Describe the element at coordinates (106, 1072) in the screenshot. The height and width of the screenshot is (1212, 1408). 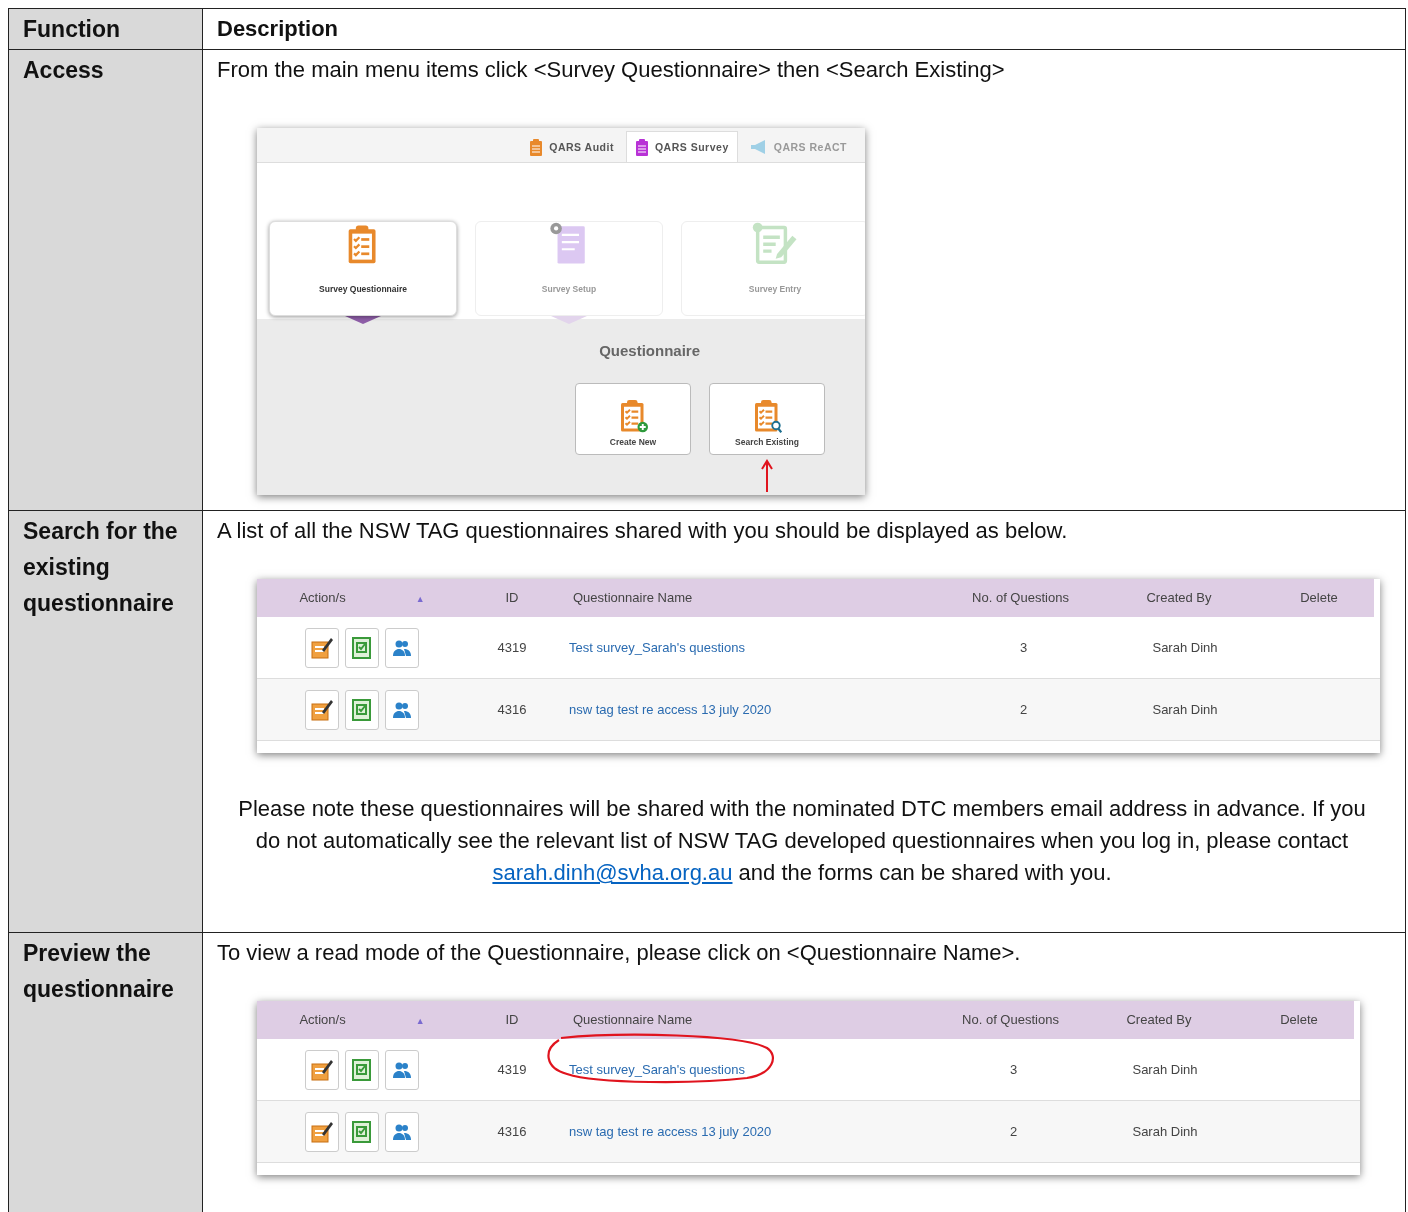
I see `function-label: Preview the questionnaire` at that location.